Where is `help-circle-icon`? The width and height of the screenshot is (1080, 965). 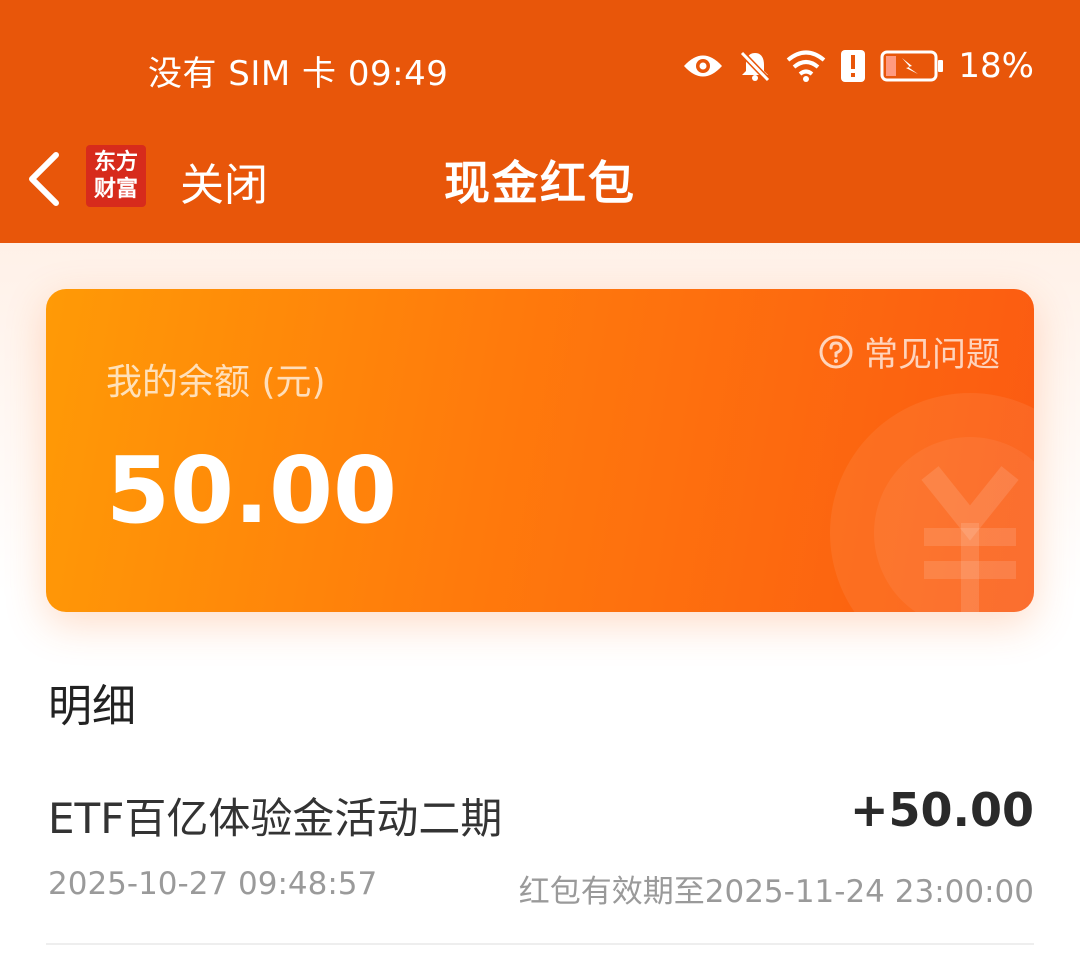 help-circle-icon is located at coordinates (836, 351).